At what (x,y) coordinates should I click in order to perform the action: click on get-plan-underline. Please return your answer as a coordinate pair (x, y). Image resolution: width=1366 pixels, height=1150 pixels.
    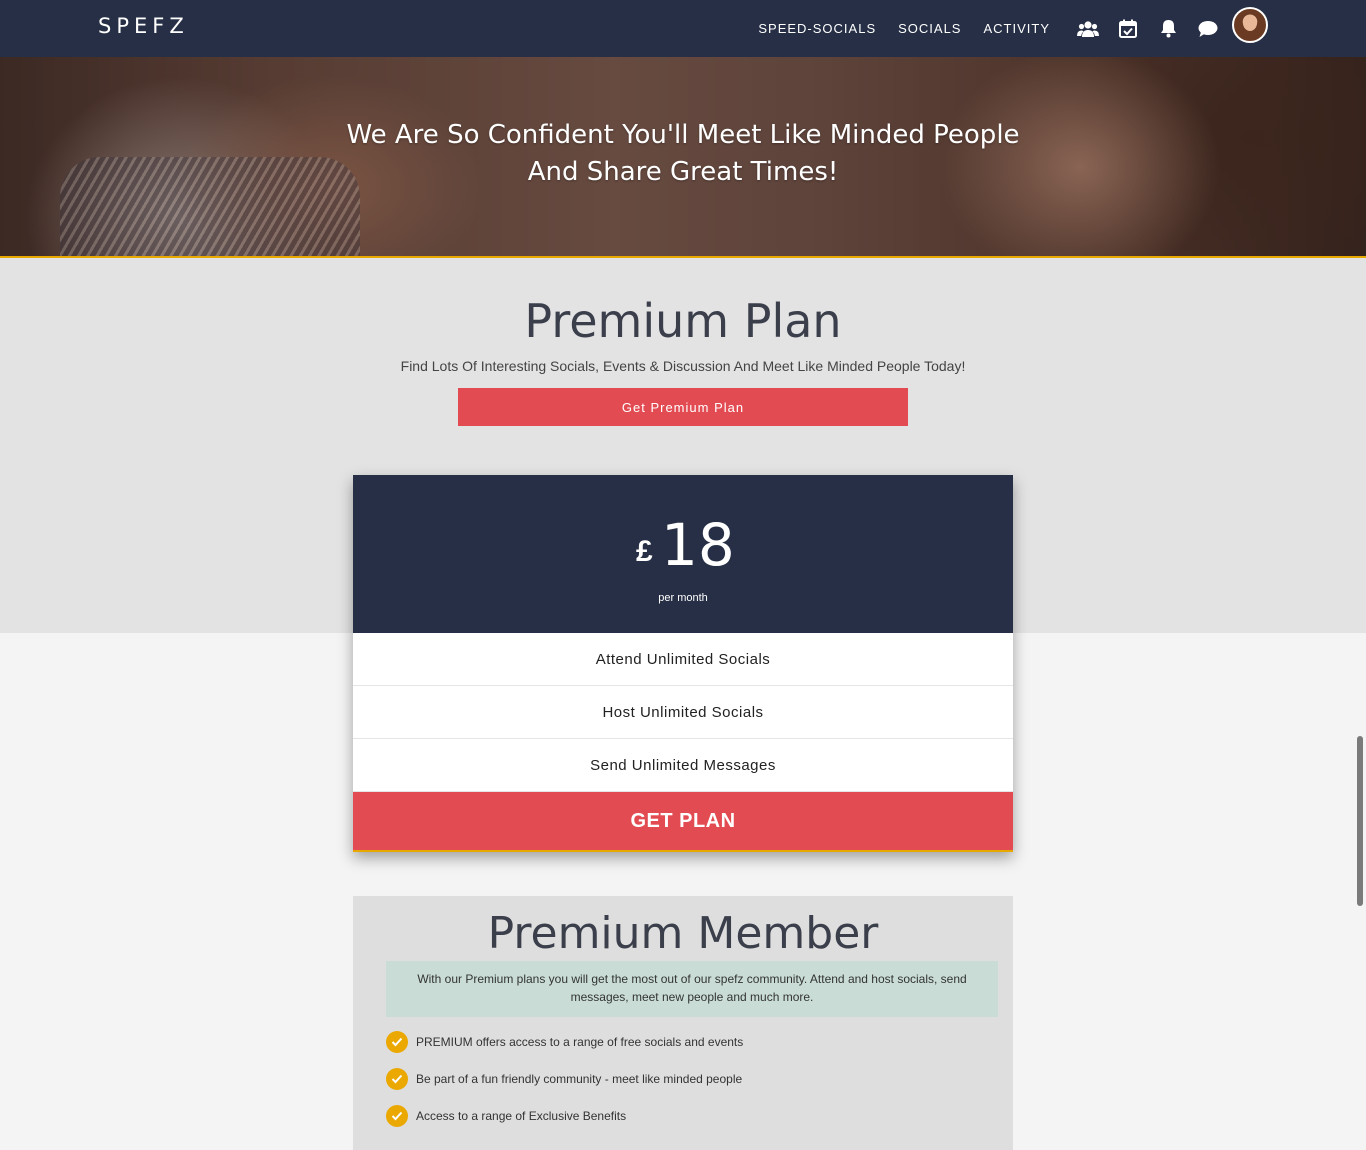
    Looking at the image, I should click on (683, 851).